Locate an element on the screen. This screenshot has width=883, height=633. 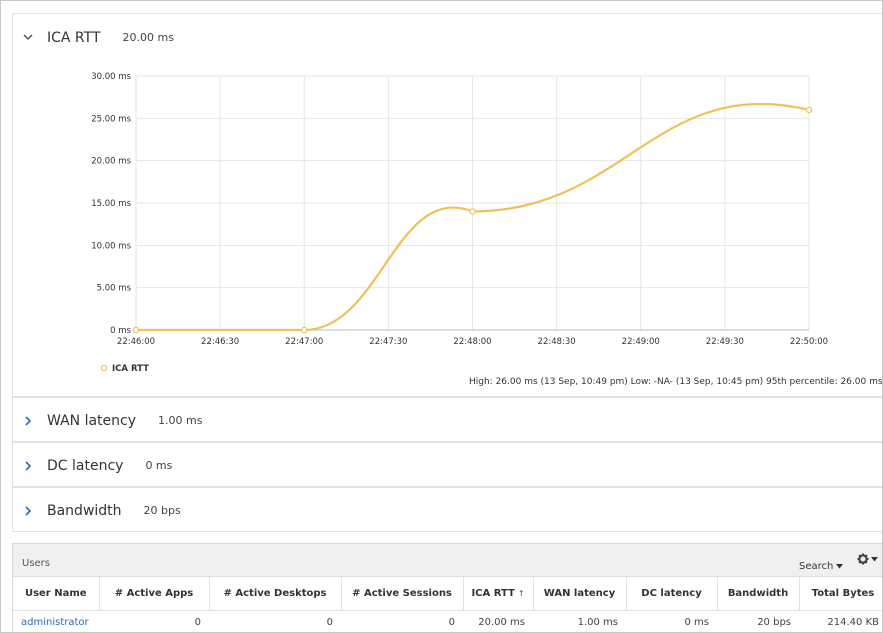
settings-menu is located at coordinates (867, 559).